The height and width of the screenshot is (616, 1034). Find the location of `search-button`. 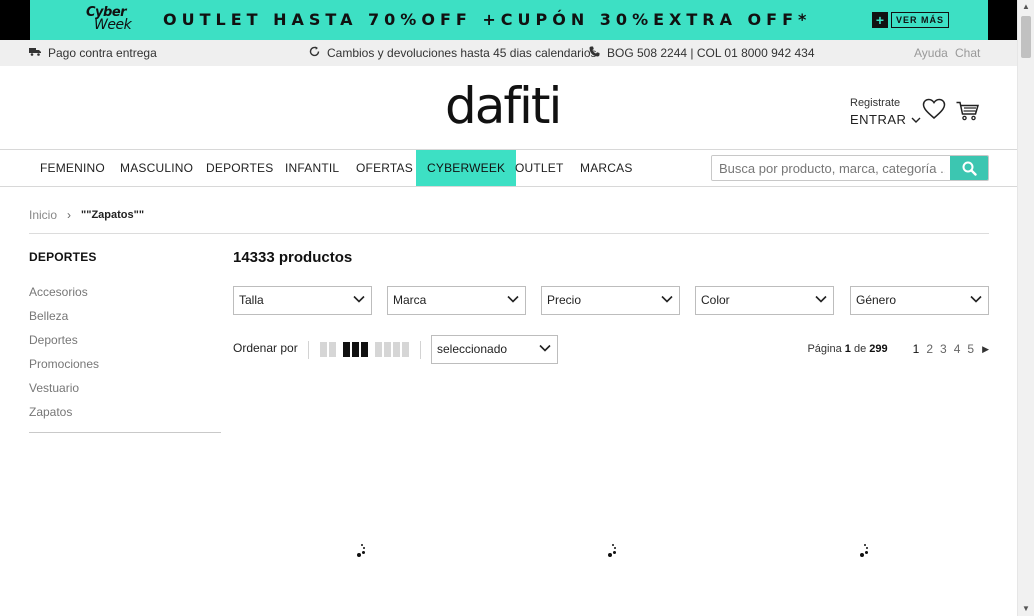

search-button is located at coordinates (969, 168).